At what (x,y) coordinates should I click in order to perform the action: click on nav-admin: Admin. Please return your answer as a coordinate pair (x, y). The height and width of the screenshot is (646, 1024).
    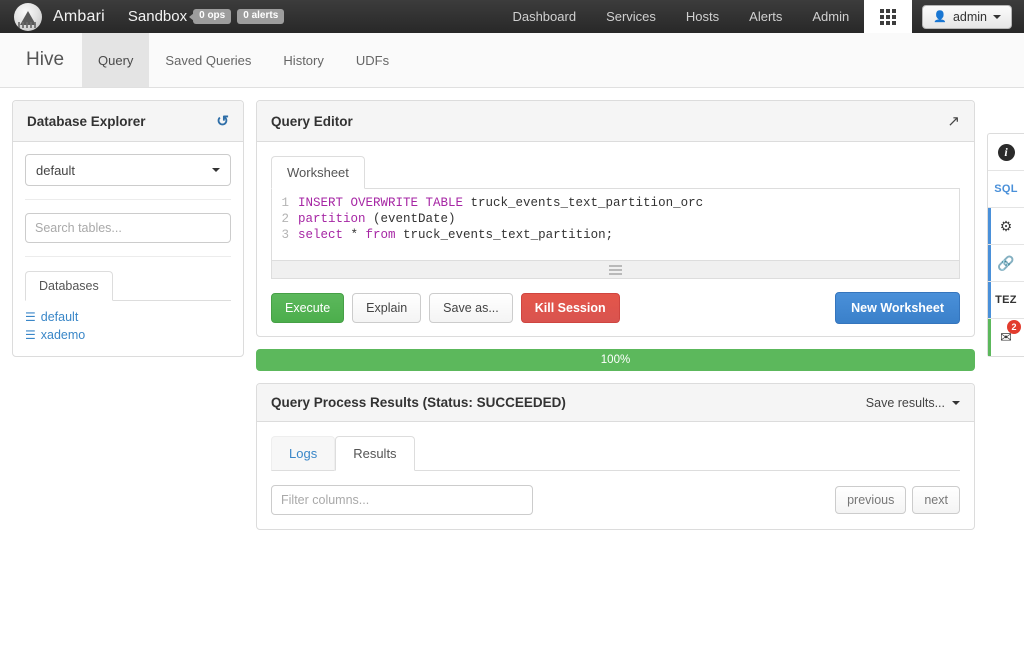
    Looking at the image, I should click on (830, 16).